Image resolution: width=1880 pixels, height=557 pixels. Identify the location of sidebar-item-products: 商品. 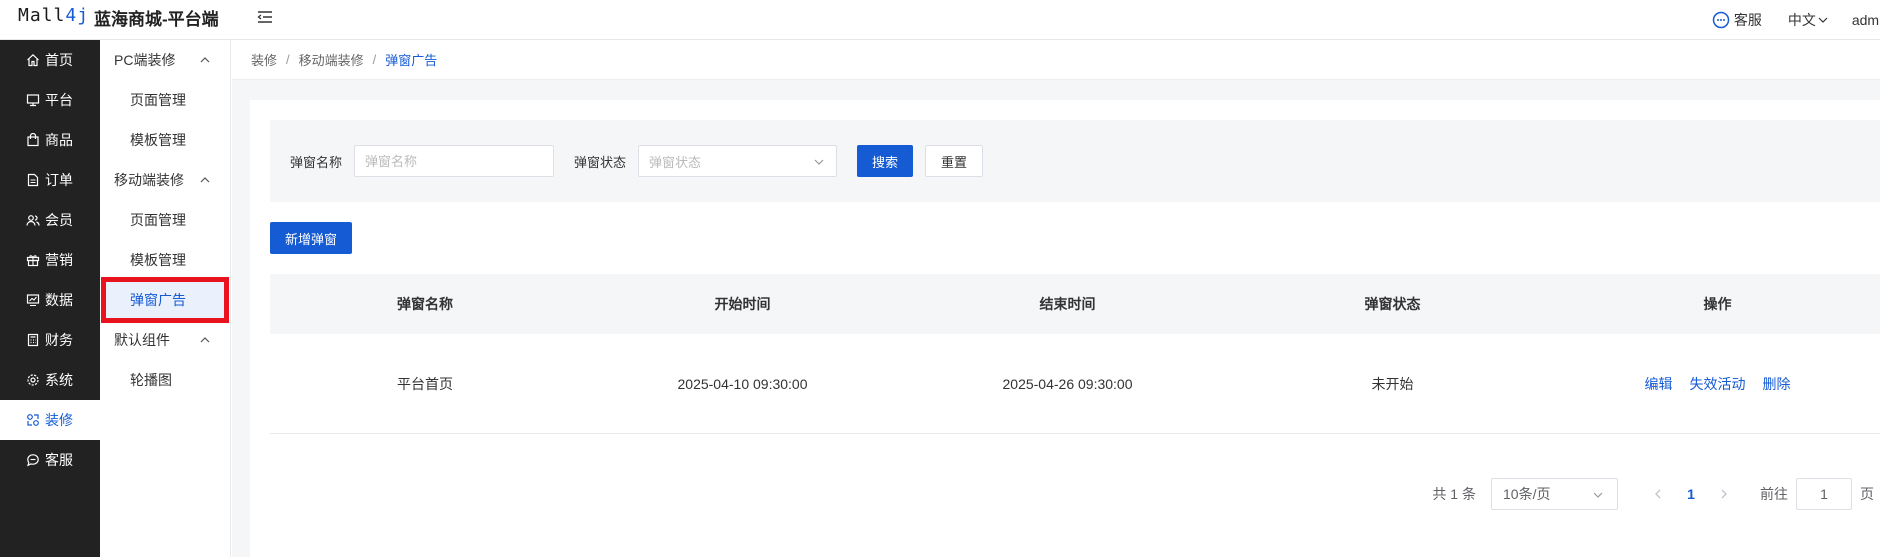
(50, 140).